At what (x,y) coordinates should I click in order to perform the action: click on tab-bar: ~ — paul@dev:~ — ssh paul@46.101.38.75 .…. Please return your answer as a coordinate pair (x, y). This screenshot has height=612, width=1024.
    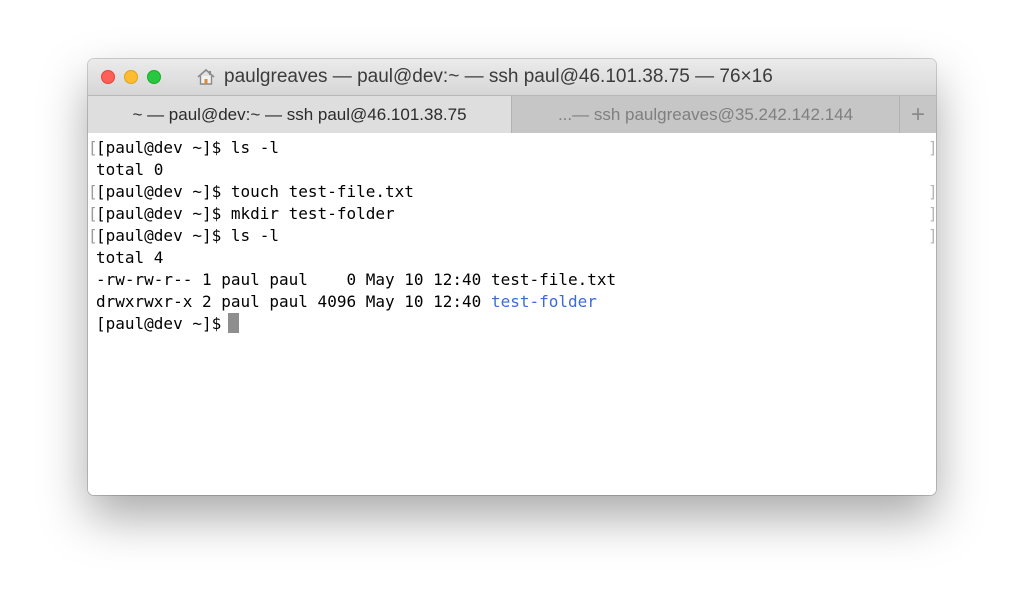
    Looking at the image, I should click on (512, 114).